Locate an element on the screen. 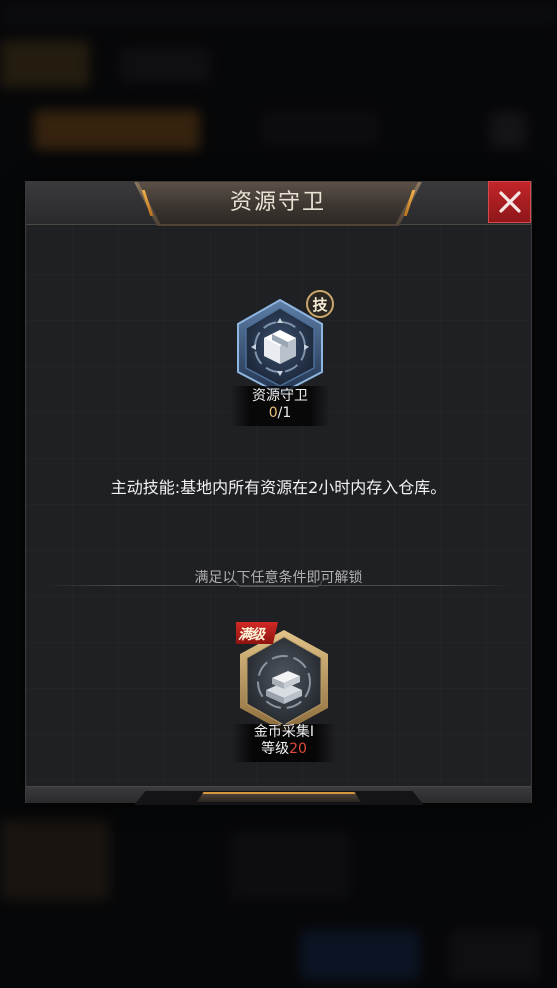 The height and width of the screenshot is (988, 557). skill-progress: 0/1 is located at coordinates (280, 413).